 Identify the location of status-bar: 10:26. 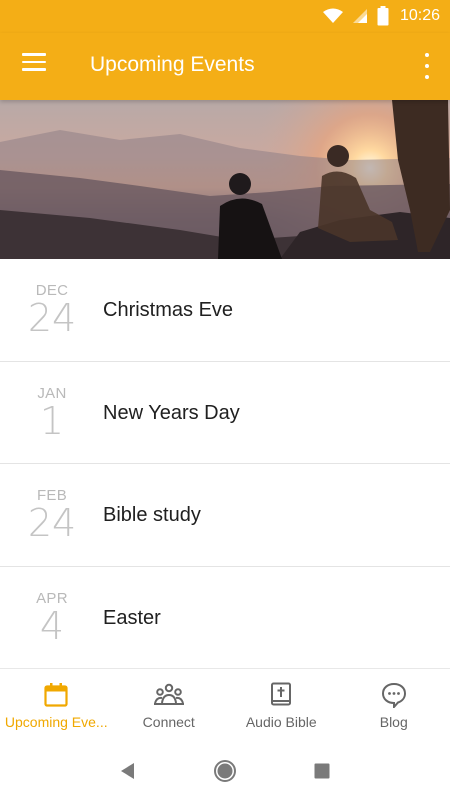
(225, 16).